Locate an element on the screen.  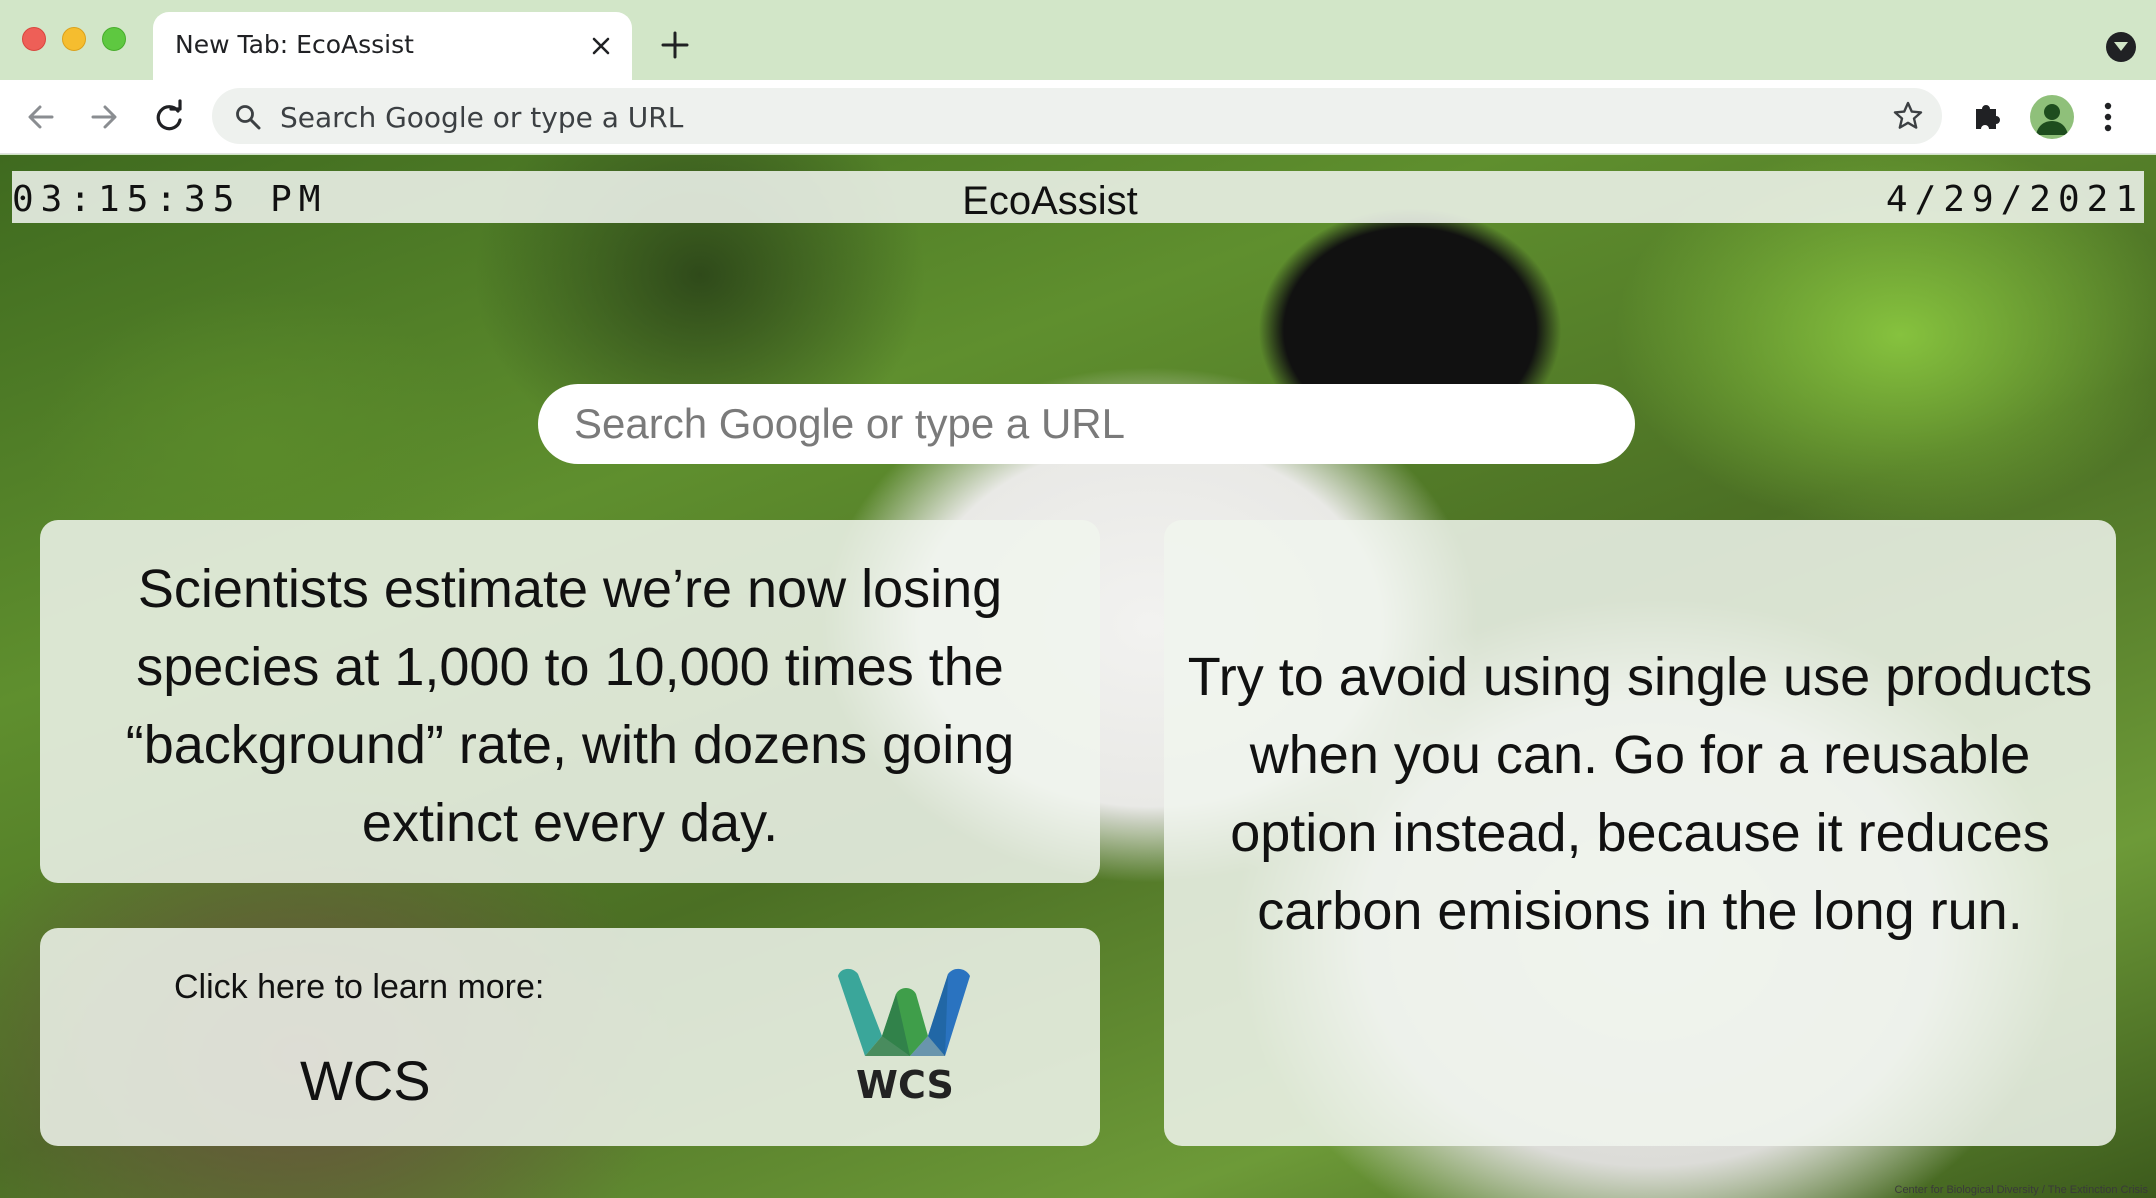
wcs-link: WCS is located at coordinates (365, 1080).